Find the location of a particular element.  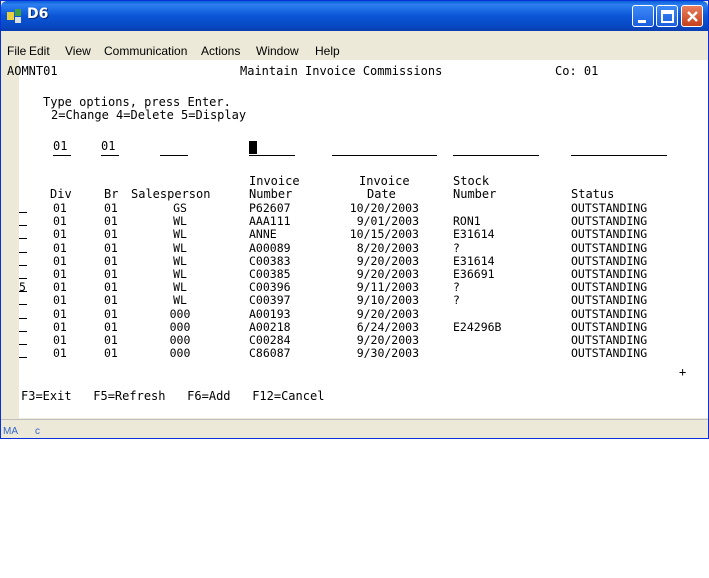

cell-sp: 000 is located at coordinates (180, 353).